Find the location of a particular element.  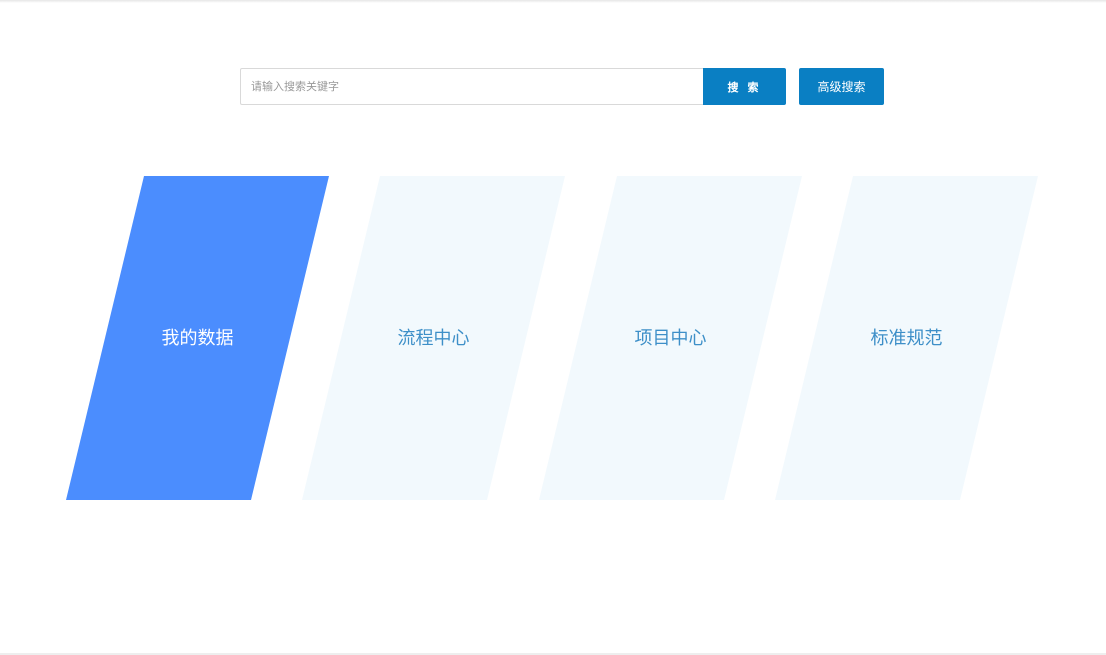

card-standards: 标准规范 is located at coordinates (906, 338).